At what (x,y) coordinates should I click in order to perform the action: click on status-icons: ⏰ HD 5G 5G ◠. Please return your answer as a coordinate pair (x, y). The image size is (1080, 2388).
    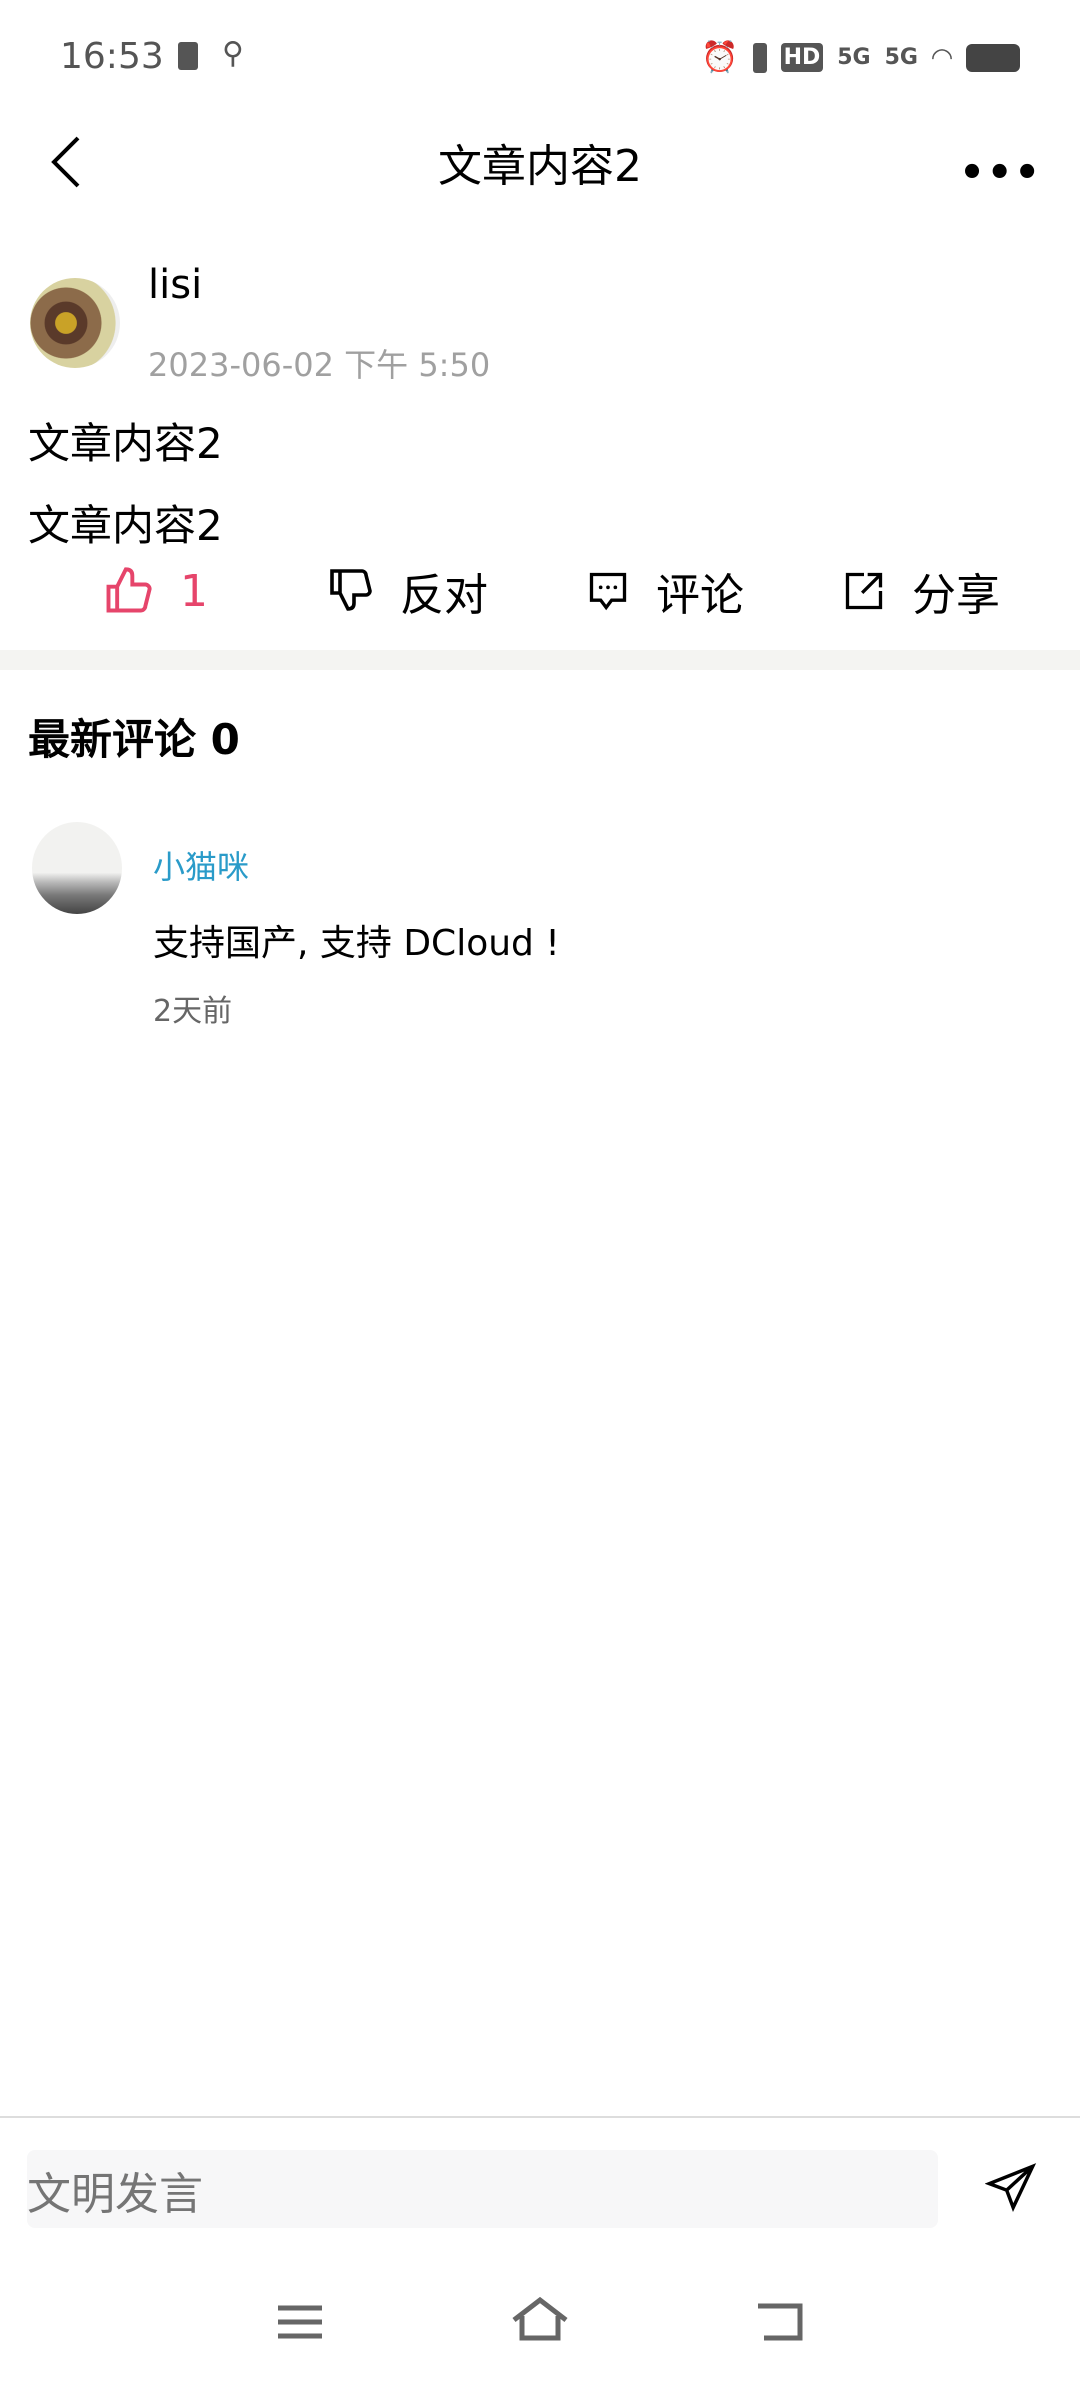
    Looking at the image, I should click on (860, 57).